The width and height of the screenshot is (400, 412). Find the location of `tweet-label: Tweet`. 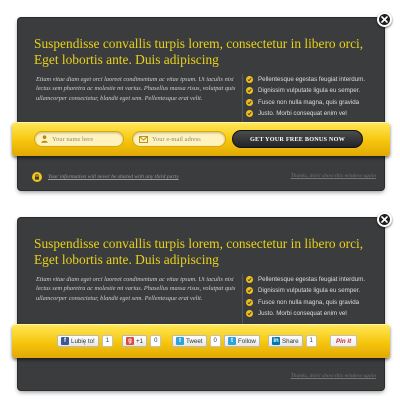

tweet-label: Tweet is located at coordinates (194, 341).